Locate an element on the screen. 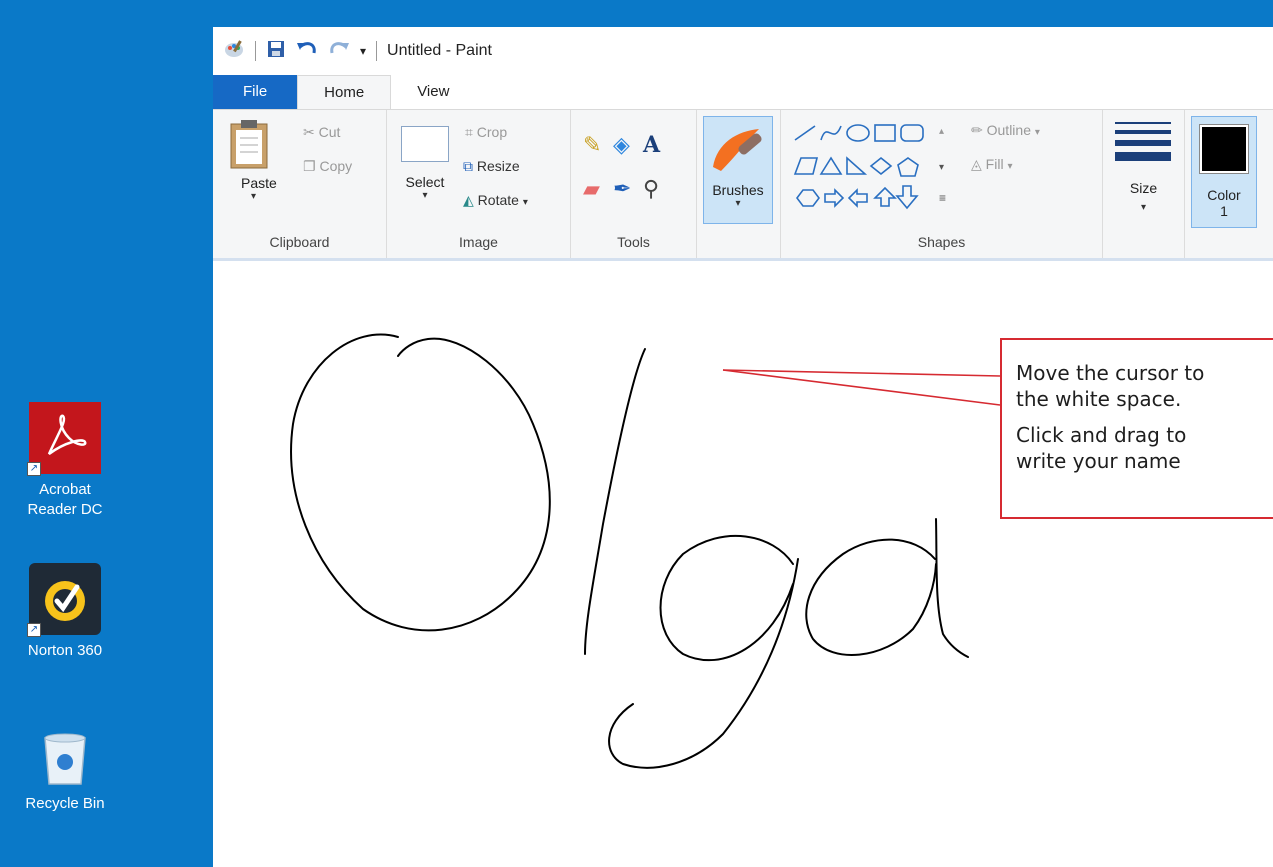  desktop-icon-label: Recycle Bin is located at coordinates (65, 803).